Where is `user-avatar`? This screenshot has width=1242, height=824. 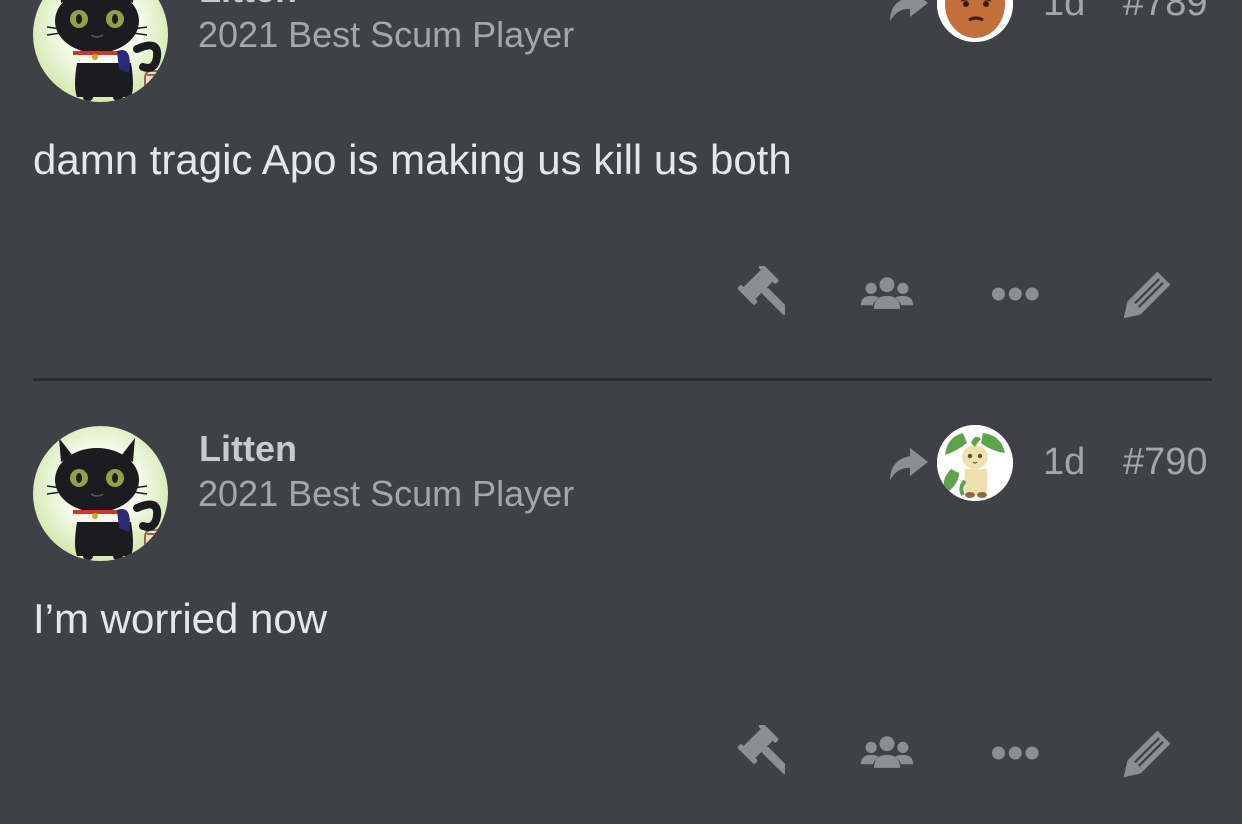 user-avatar is located at coordinates (100, 493).